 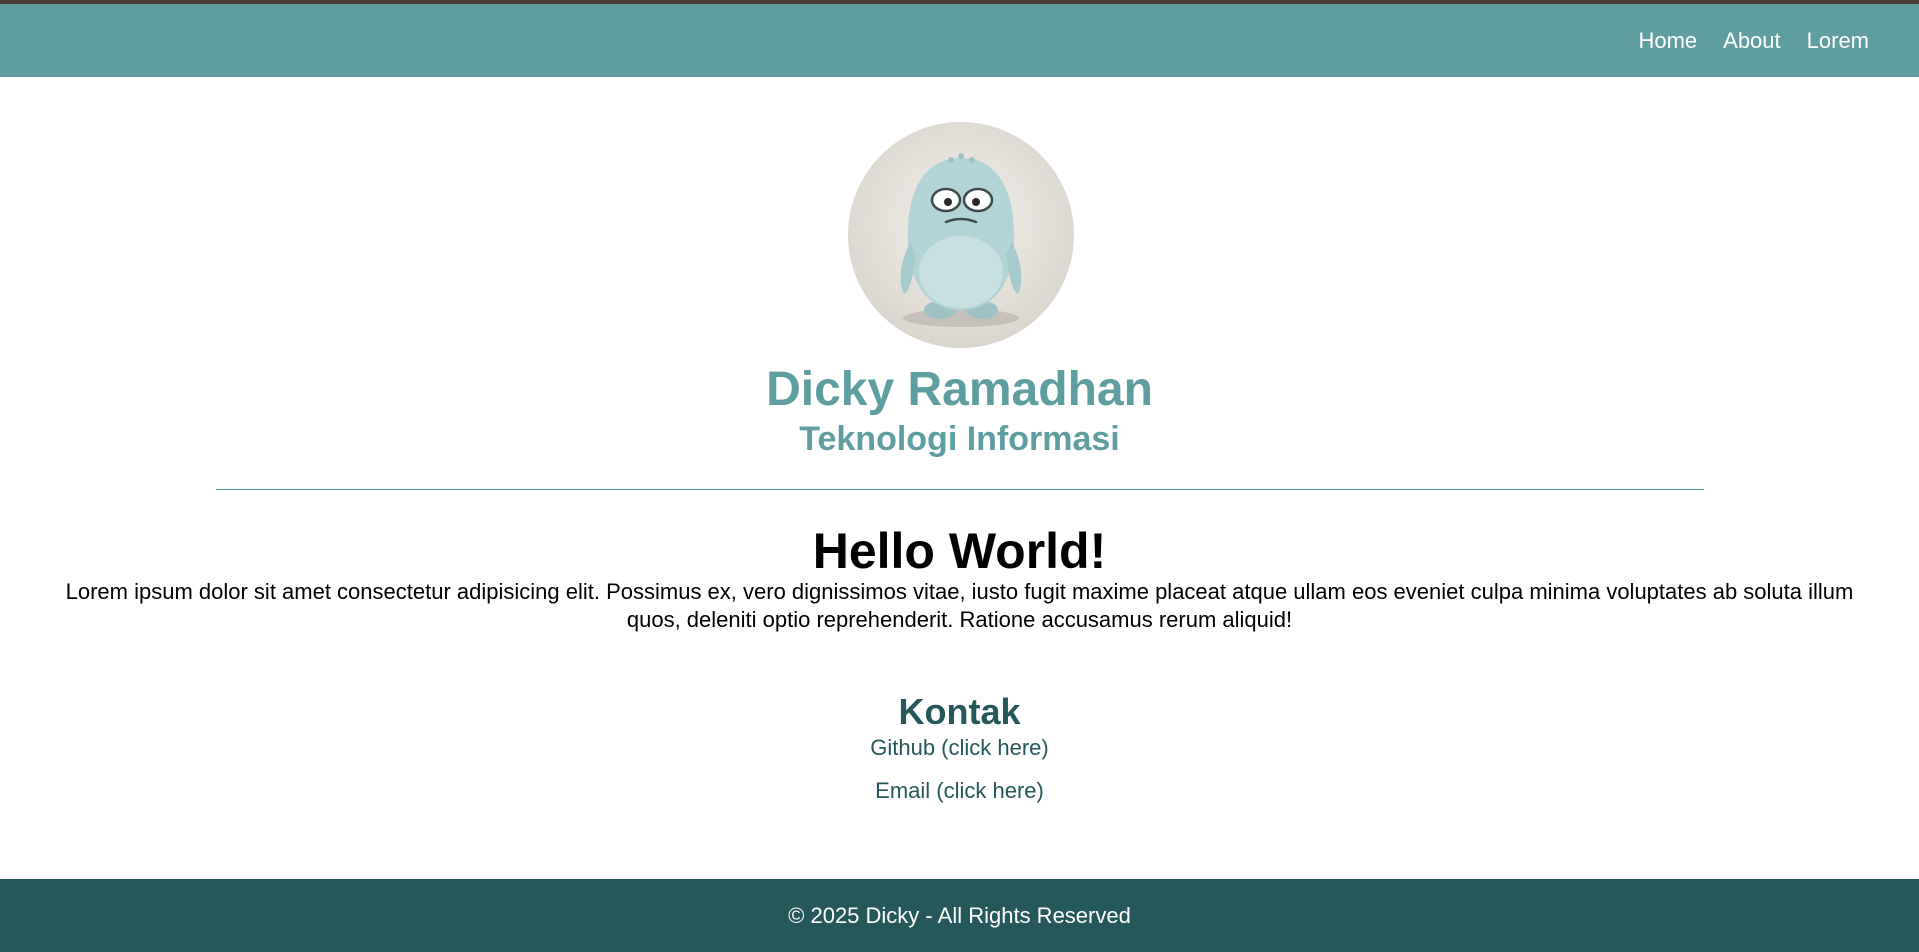 I want to click on footer: © 2025 Dicky - All Rights Reserved, so click(x=959, y=915).